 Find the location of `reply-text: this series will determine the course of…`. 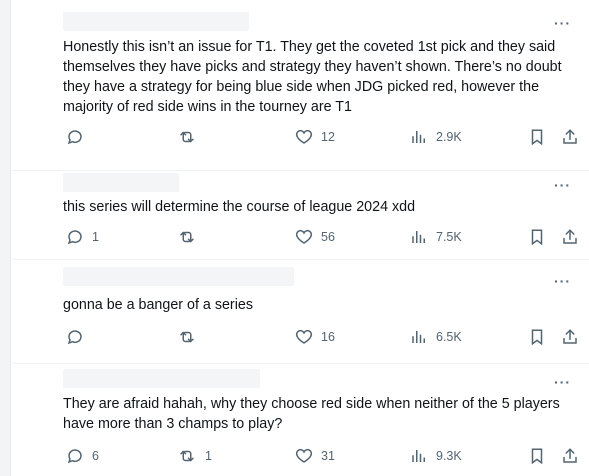

reply-text: this series will determine the course of… is located at coordinates (239, 207).